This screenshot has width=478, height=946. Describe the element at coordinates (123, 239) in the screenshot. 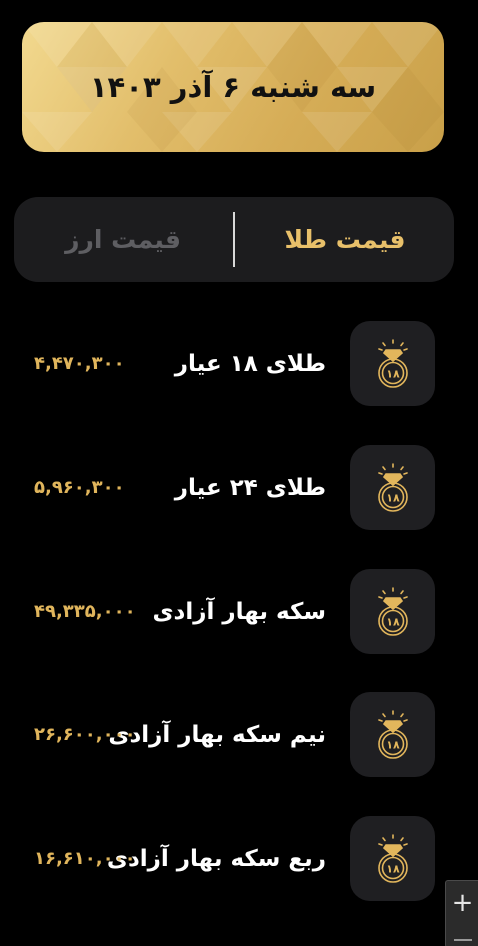

I see `tab-currency-price: قیمت ارز` at that location.